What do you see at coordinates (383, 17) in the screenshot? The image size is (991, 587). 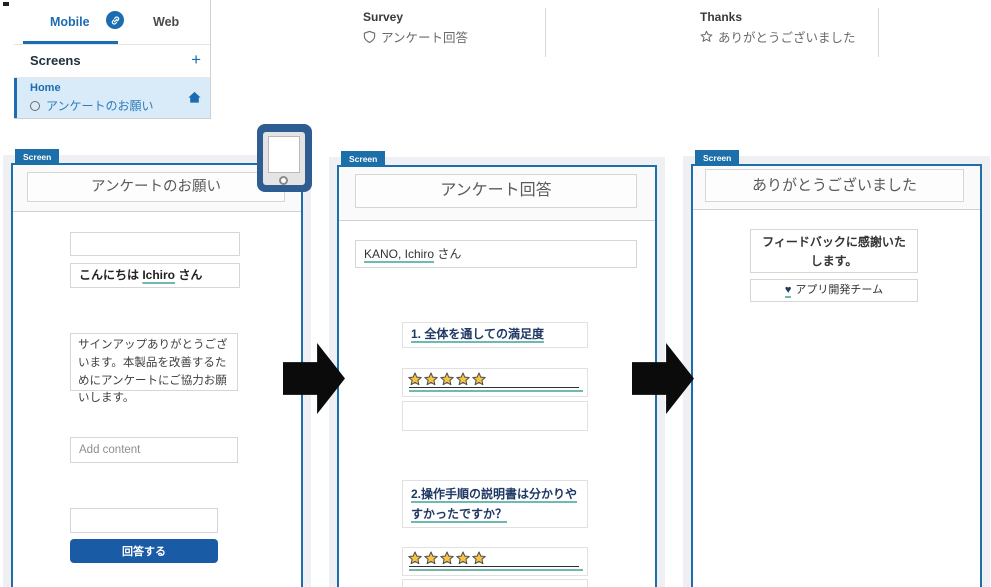 I see `survey-title: Survey` at bounding box center [383, 17].